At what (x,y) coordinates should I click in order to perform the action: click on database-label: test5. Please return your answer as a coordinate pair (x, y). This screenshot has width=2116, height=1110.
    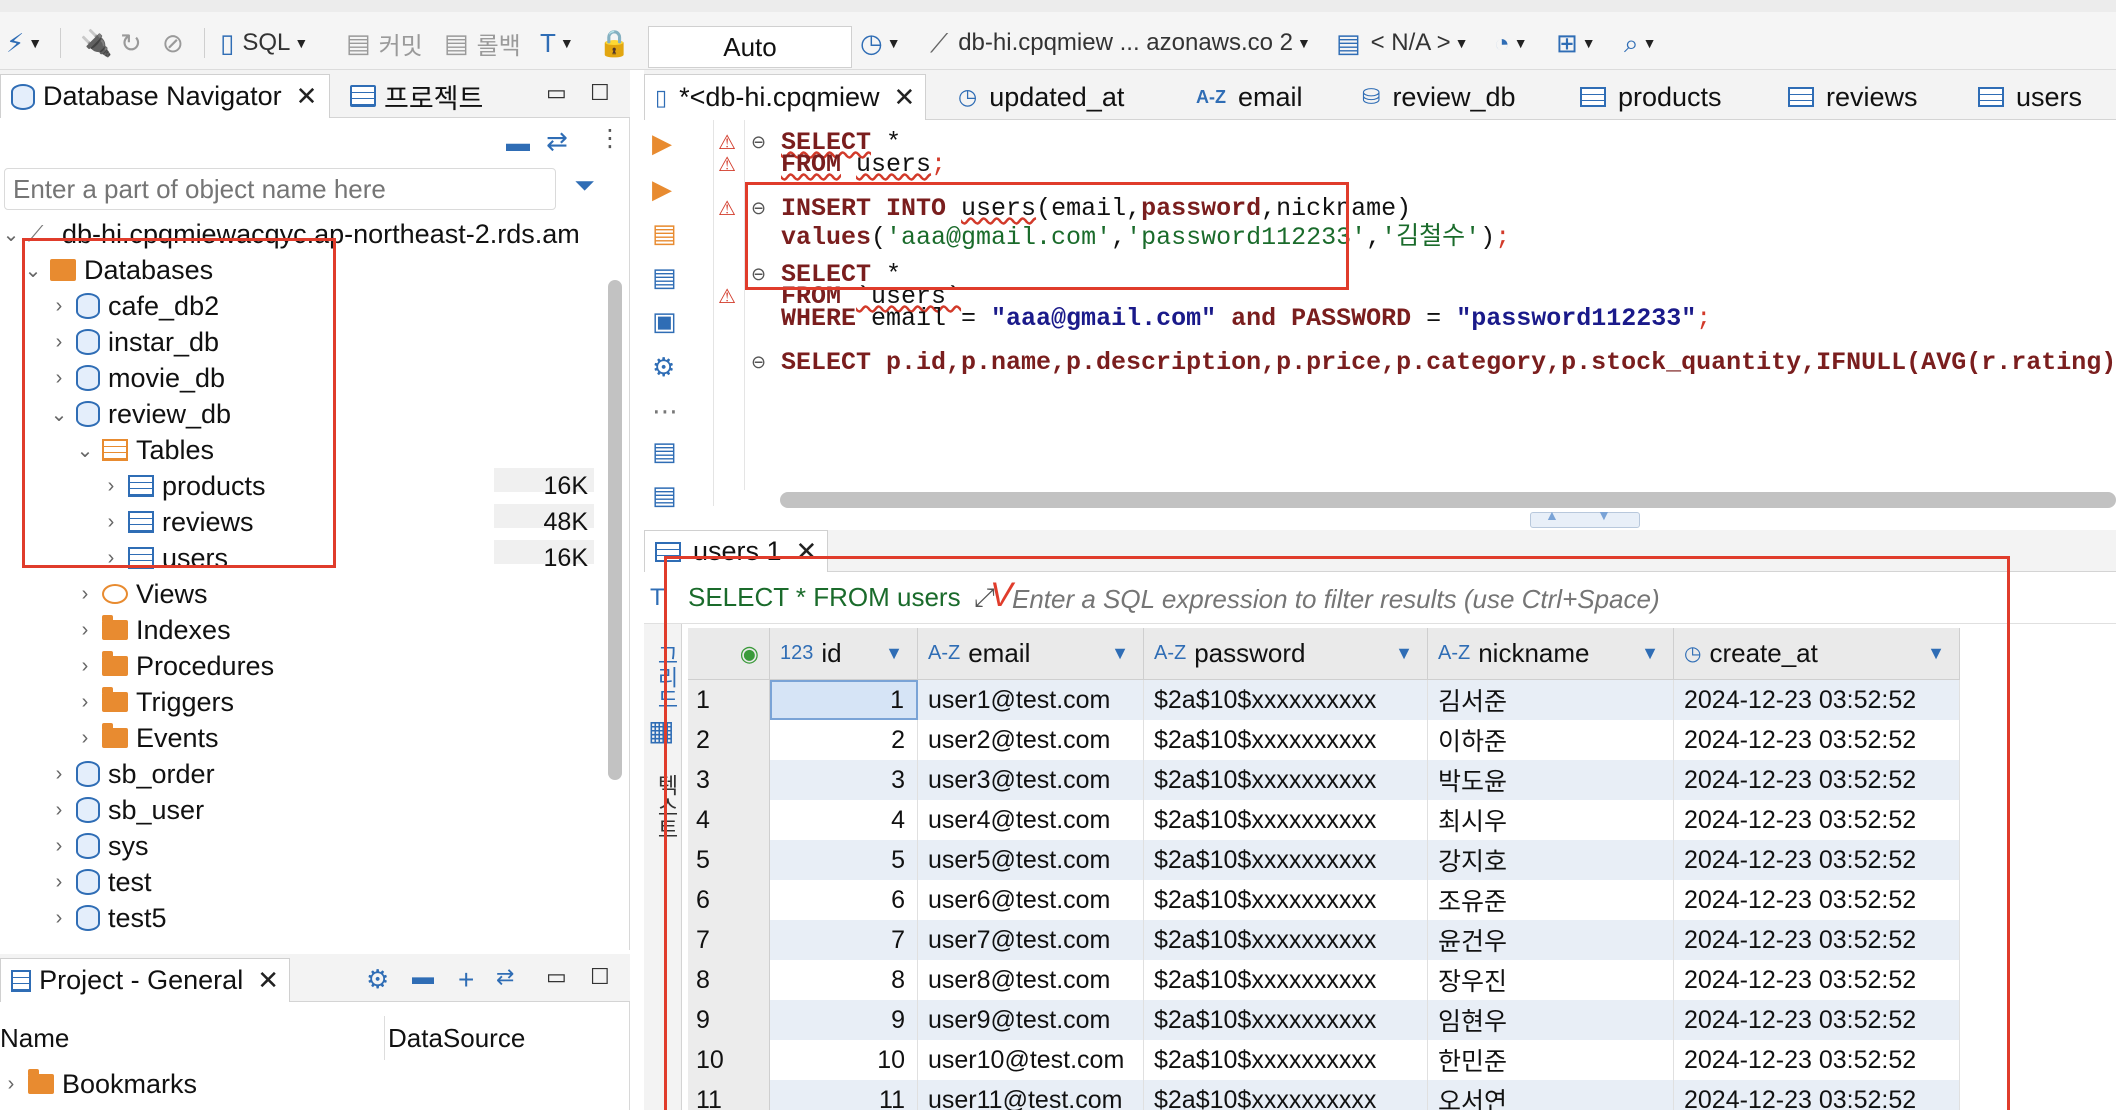
    Looking at the image, I should click on (137, 917).